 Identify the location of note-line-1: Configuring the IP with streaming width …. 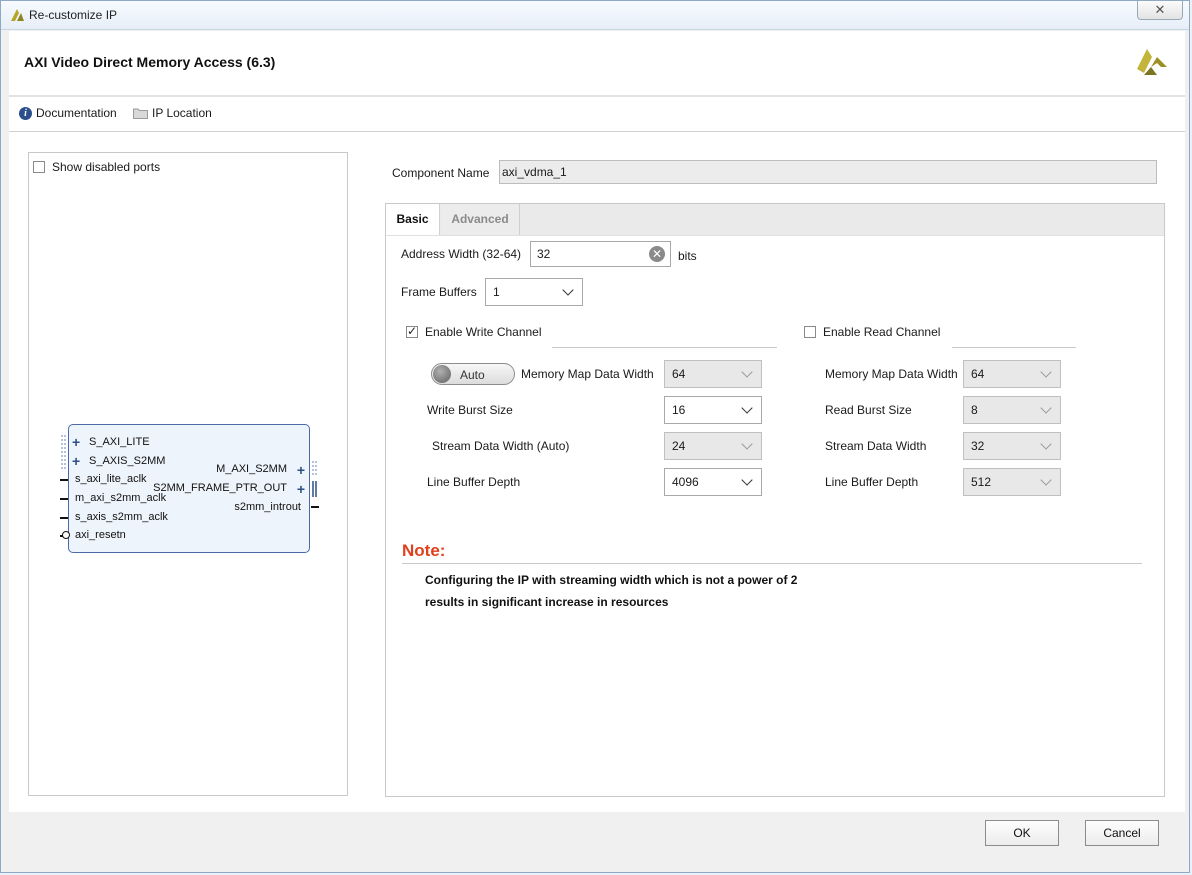
(611, 580).